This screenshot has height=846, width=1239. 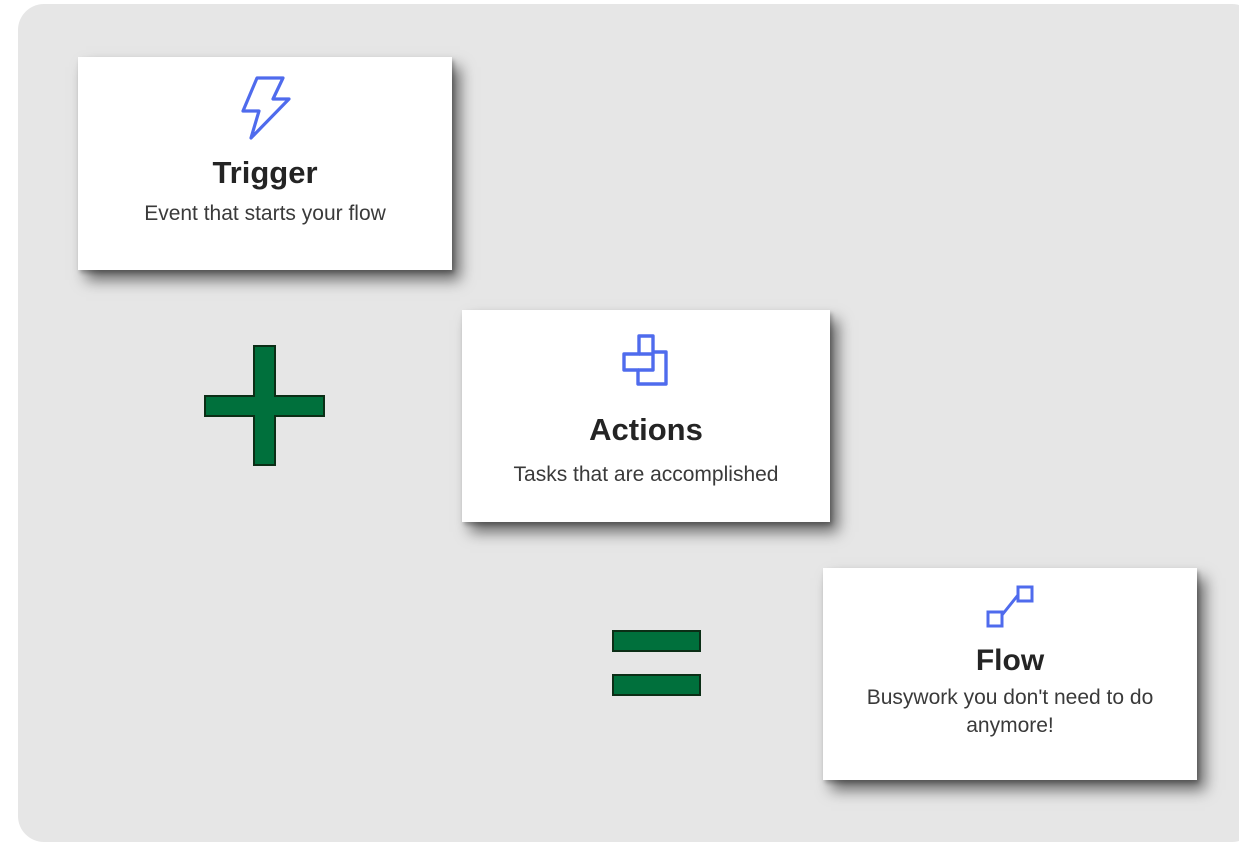 I want to click on trigger-card: Trigger Event that starts your flow, so click(x=265, y=163).